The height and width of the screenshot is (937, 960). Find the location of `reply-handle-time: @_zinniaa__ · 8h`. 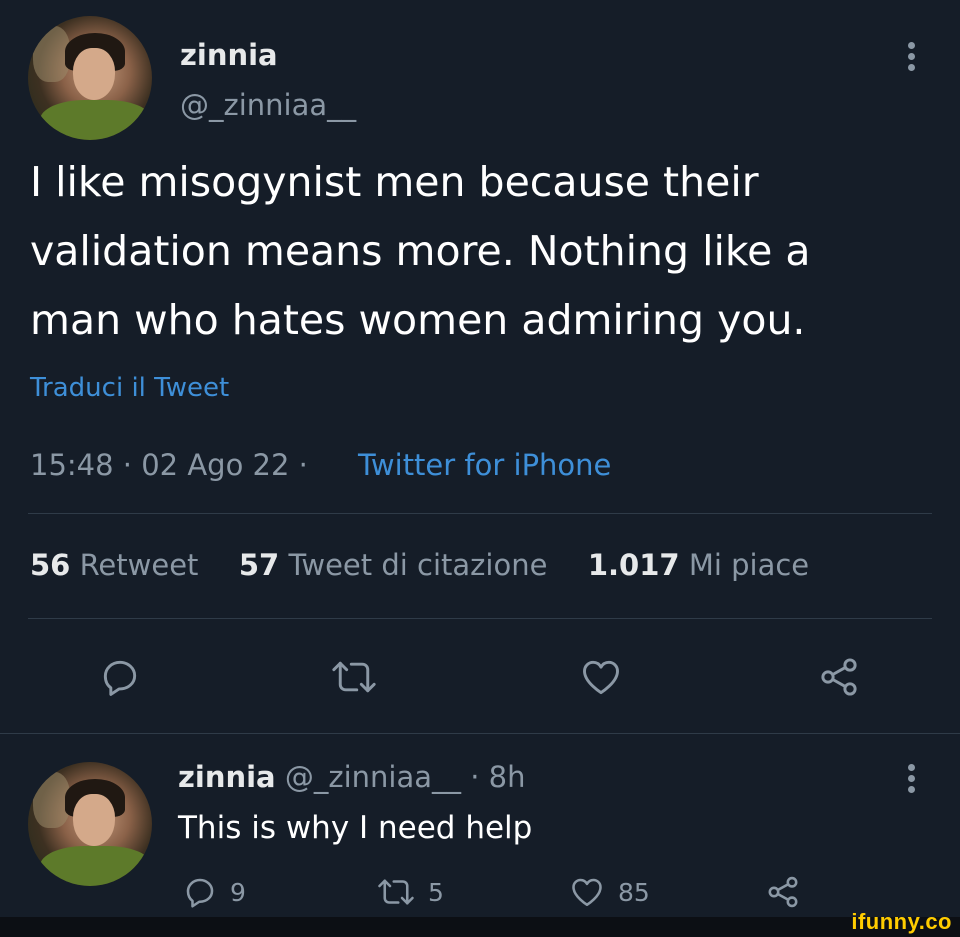

reply-handle-time: @_zinniaa__ · 8h is located at coordinates (405, 777).